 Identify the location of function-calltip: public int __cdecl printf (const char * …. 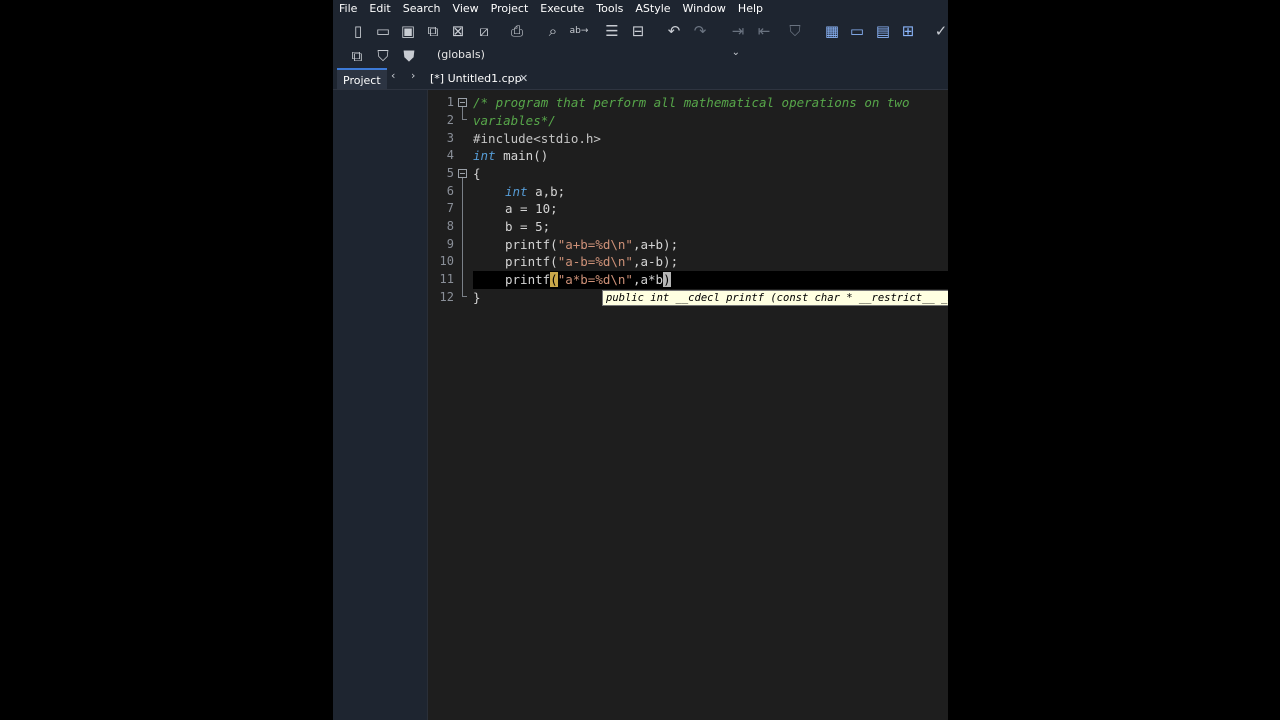
(775, 298).